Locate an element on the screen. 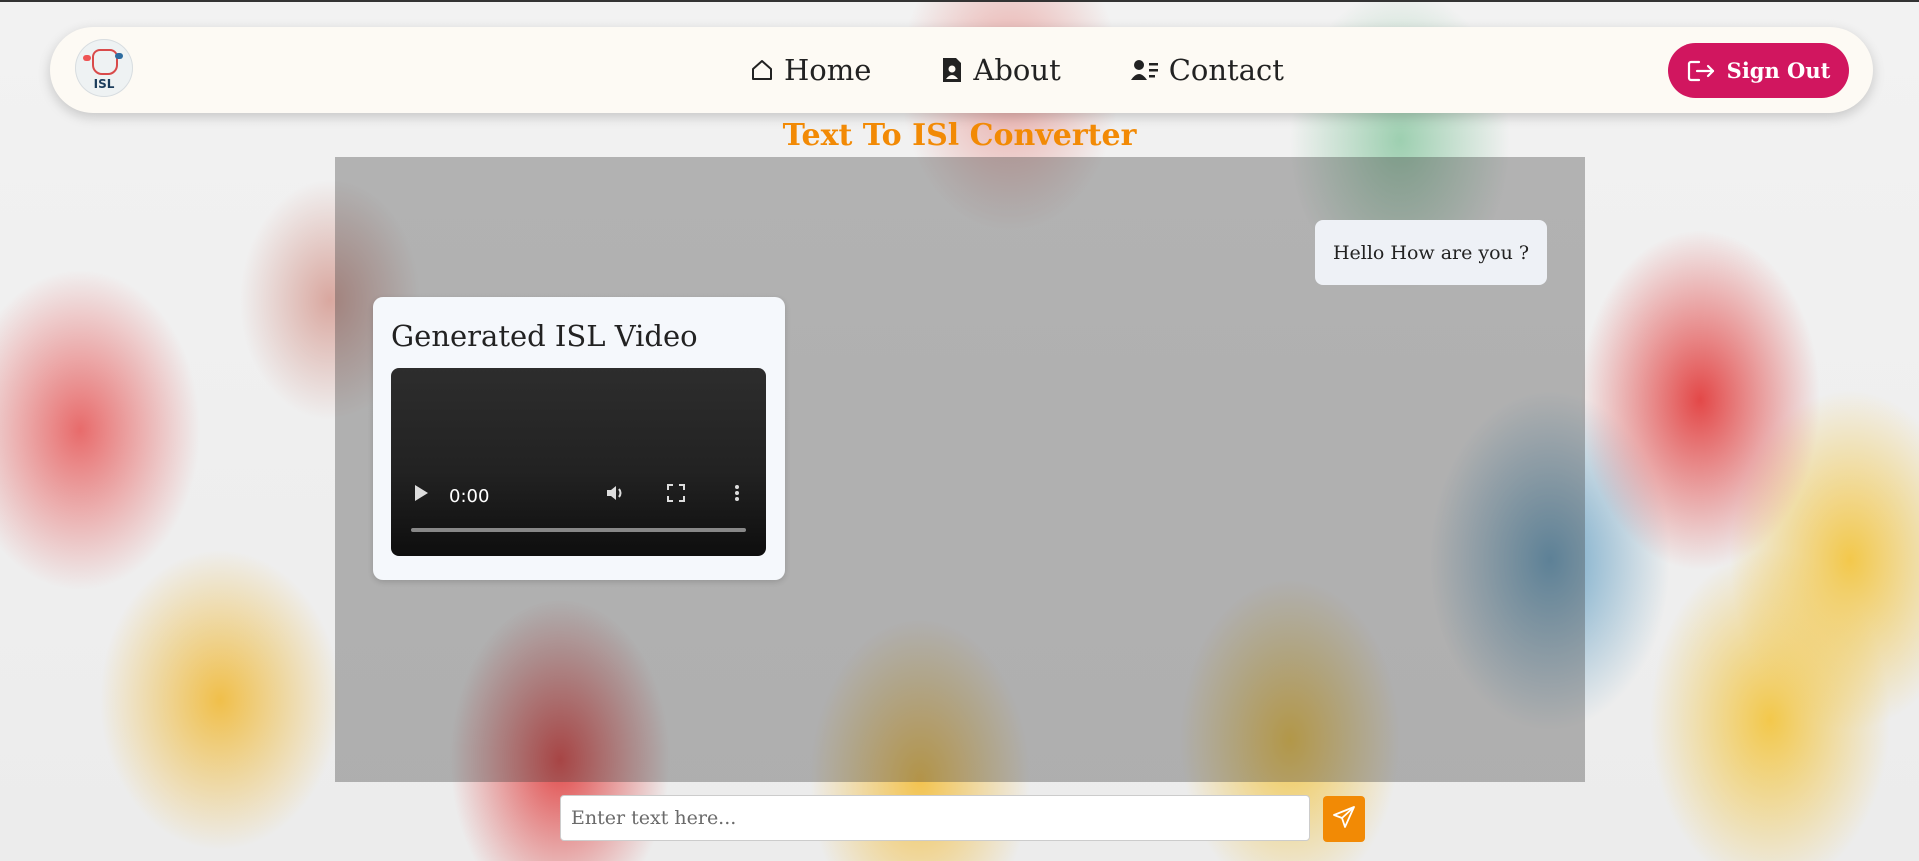 This screenshot has height=861, width=1919. nav-item-label: Home is located at coordinates (828, 70).